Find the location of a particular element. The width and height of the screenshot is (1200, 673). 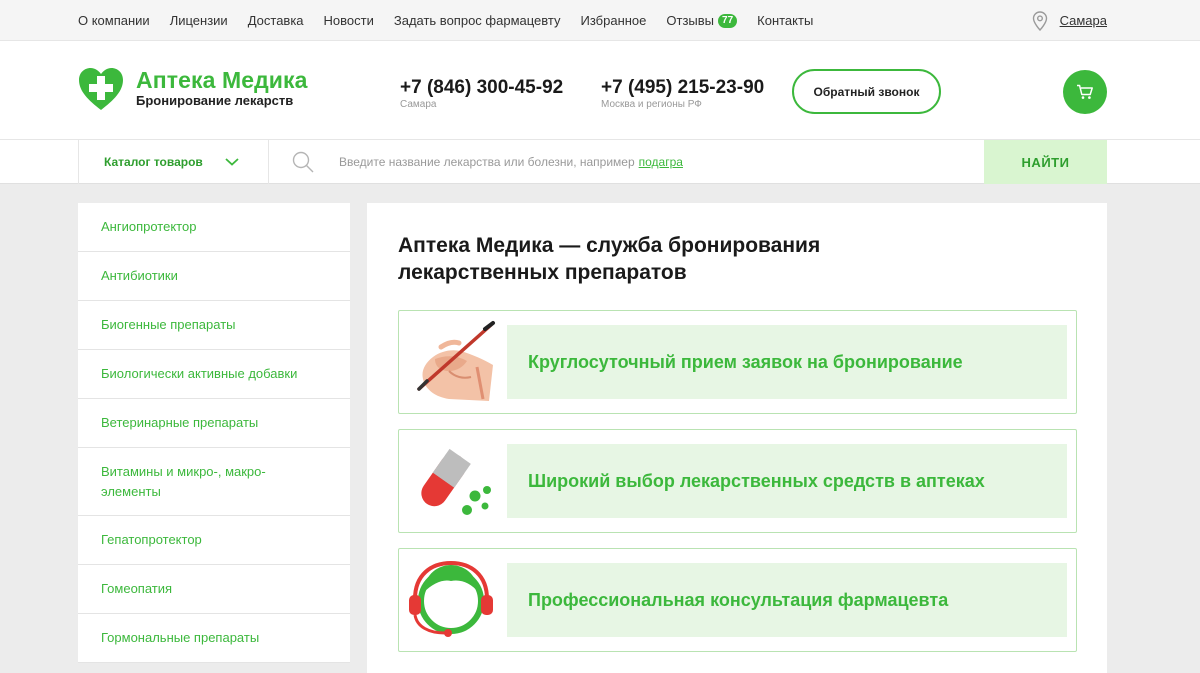

reviews-count-badge: 77 is located at coordinates (728, 20).